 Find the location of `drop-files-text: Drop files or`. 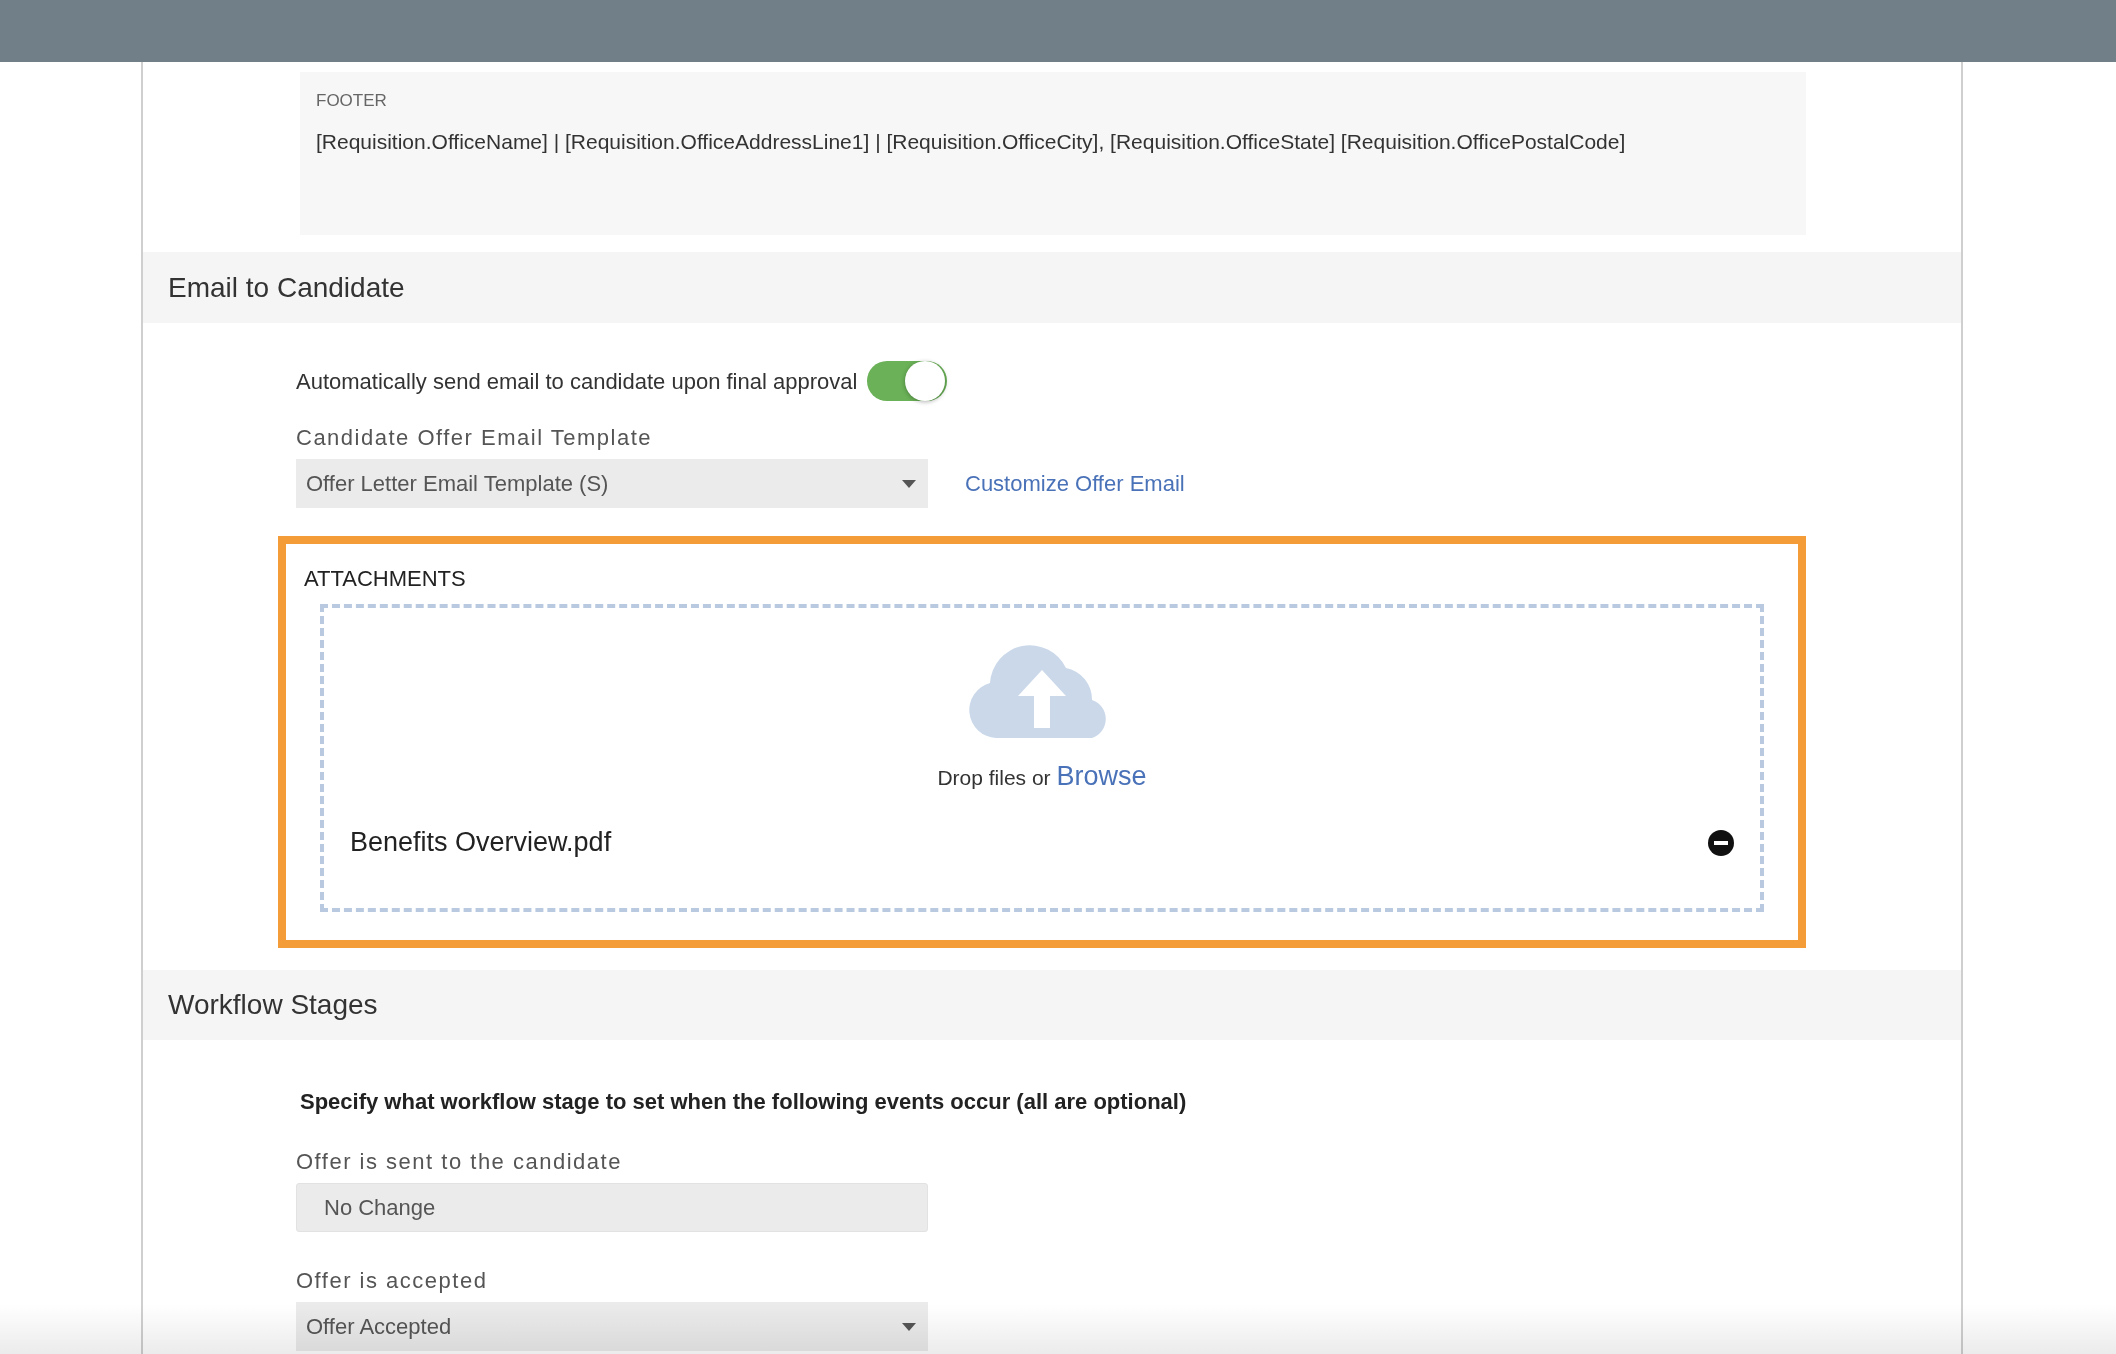

drop-files-text: Drop files or is located at coordinates (994, 778).